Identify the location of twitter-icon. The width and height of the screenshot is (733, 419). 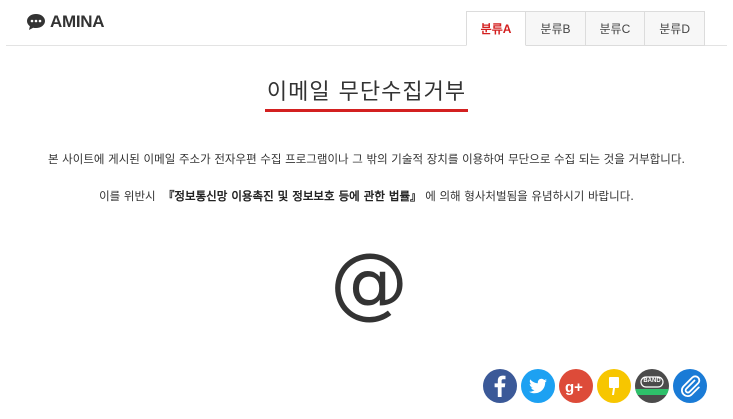
(538, 386).